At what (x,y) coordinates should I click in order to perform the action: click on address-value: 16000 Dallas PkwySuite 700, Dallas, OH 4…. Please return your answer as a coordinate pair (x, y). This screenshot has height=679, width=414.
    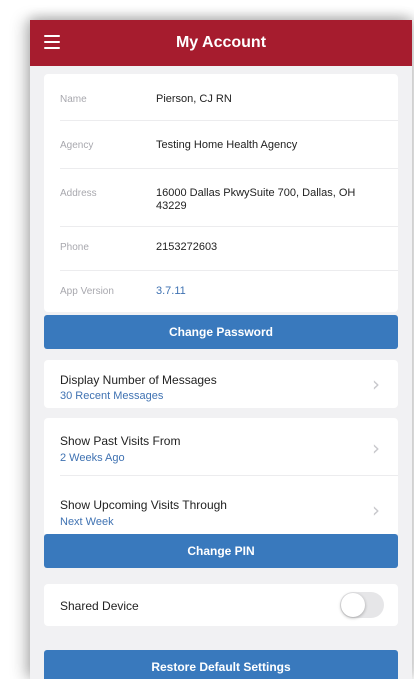
    Looking at the image, I should click on (256, 199).